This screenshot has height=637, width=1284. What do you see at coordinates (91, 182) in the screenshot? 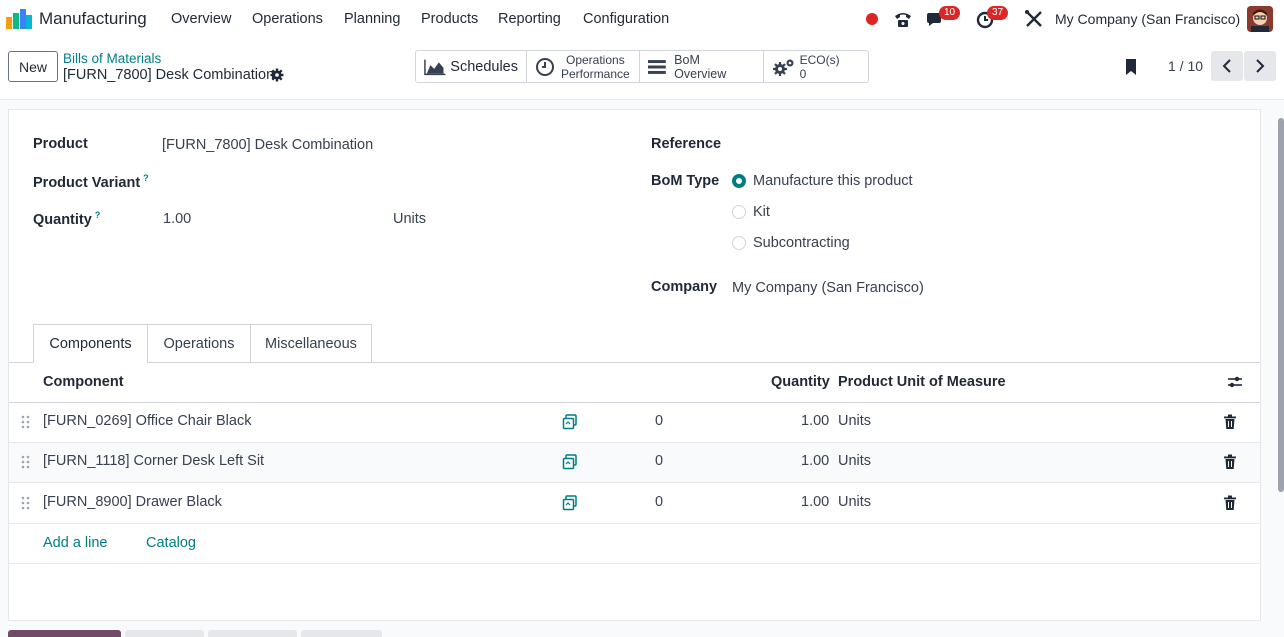
I see `product-variant-label: Product Variant?` at bounding box center [91, 182].